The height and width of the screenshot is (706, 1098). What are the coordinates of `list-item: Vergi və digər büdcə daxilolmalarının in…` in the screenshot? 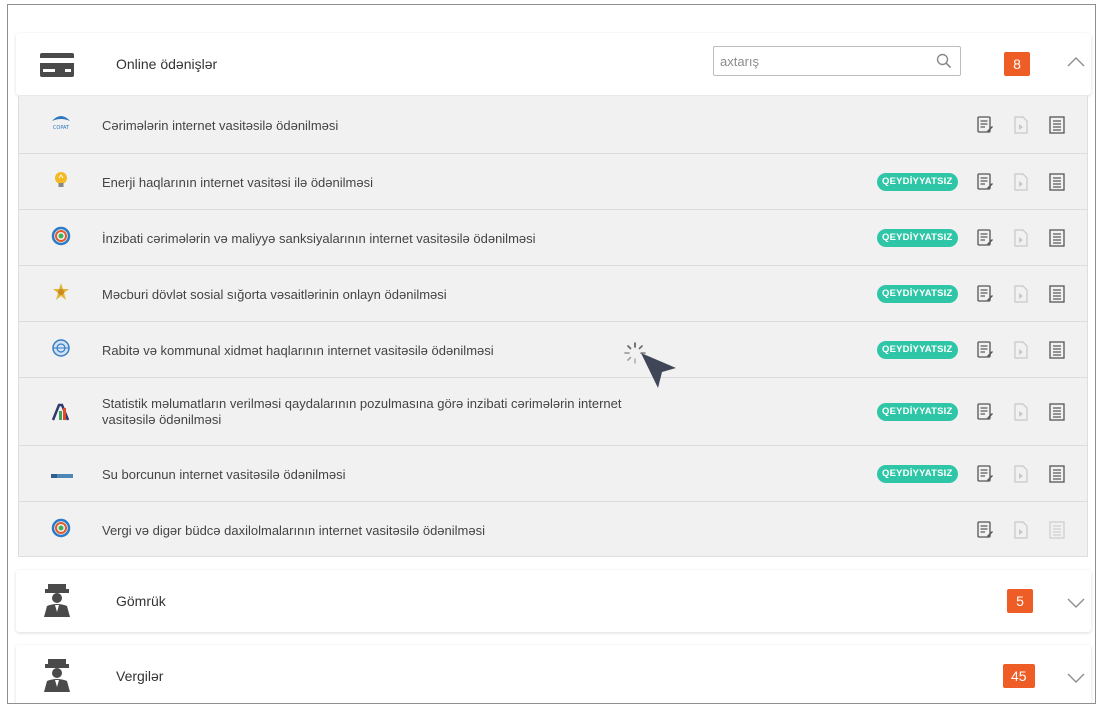 It's located at (553, 529).